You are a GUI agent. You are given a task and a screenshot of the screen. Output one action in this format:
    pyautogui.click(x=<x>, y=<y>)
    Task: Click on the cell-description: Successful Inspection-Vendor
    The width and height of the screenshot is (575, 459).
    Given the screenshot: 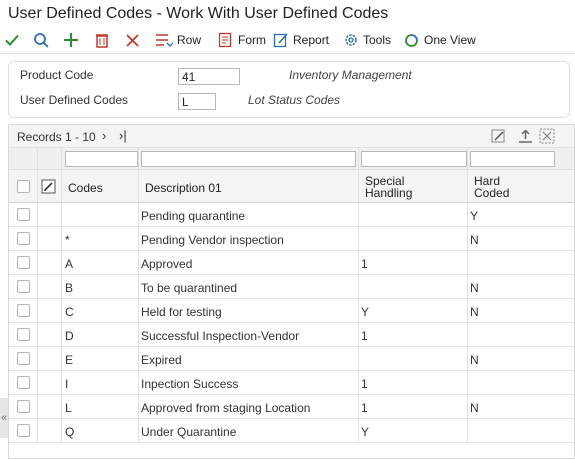 What is the action you would take?
    pyautogui.click(x=220, y=336)
    